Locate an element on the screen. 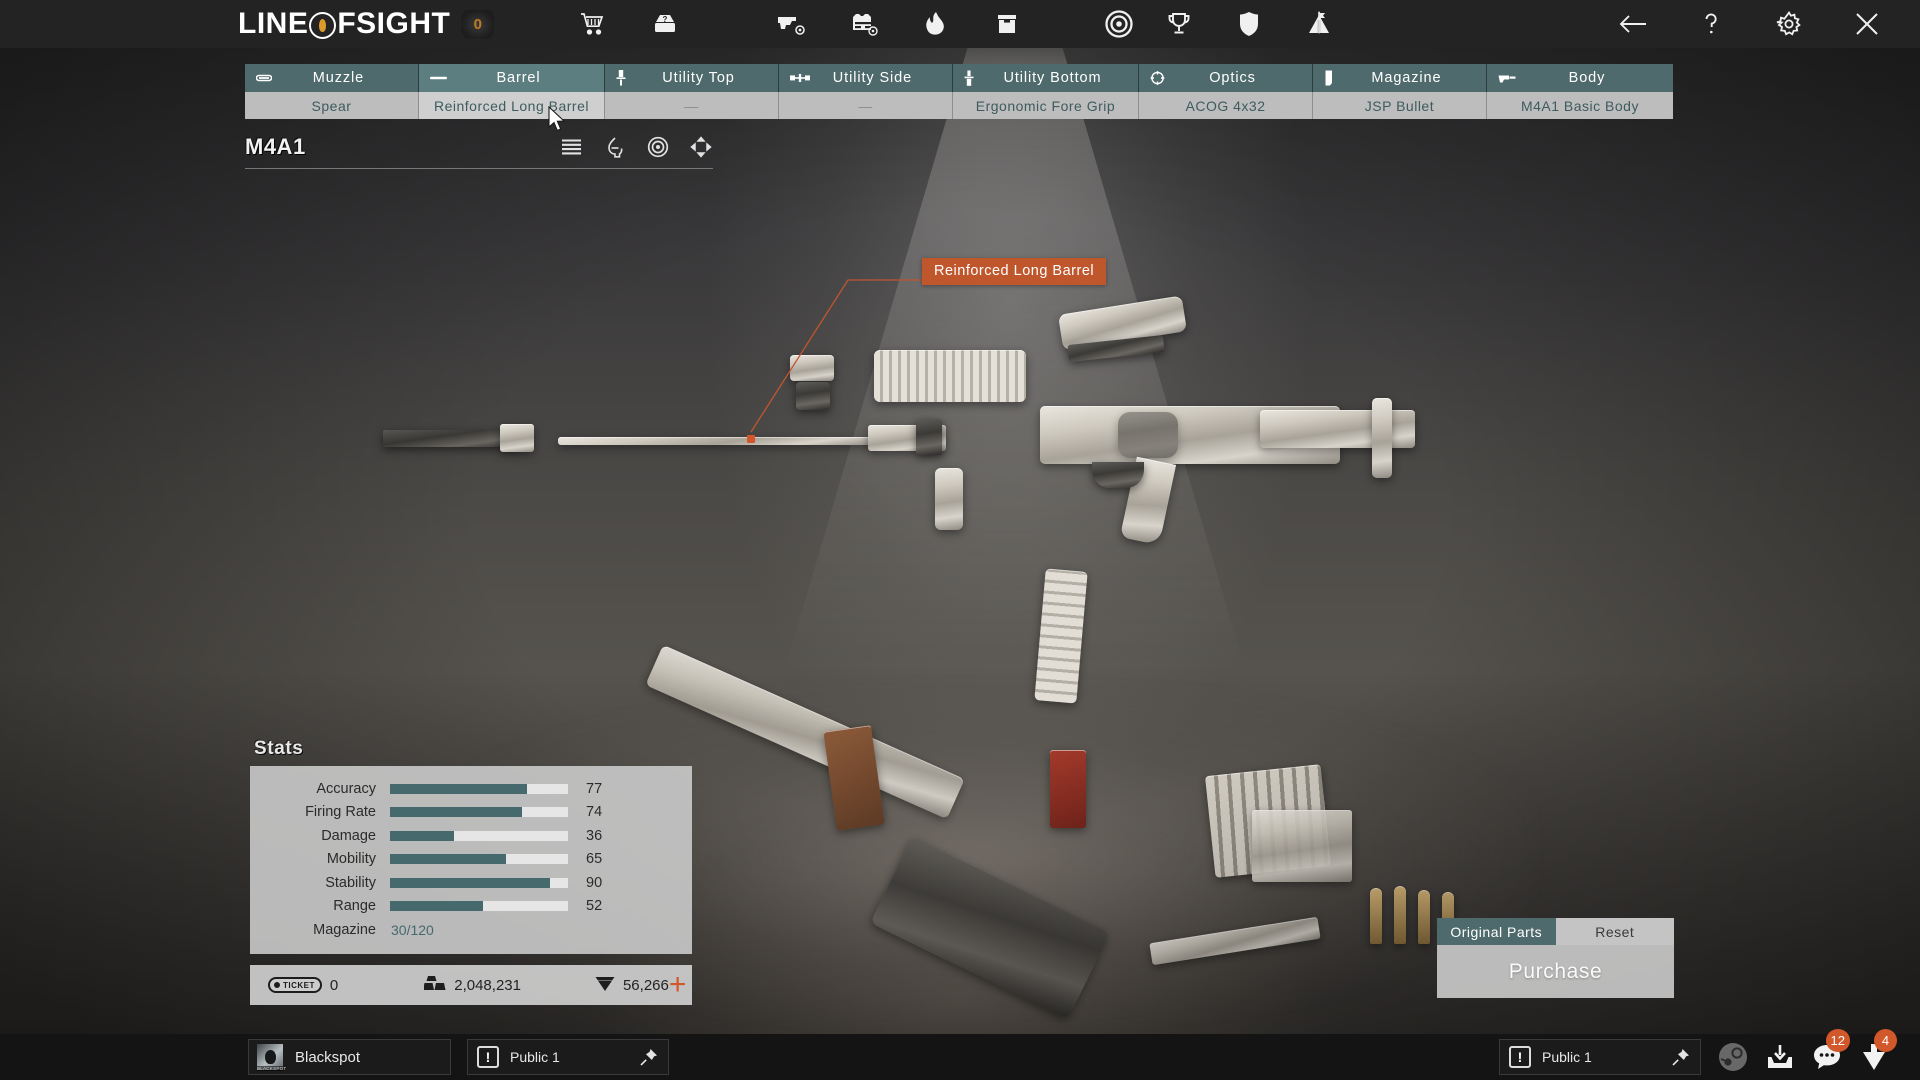 The height and width of the screenshot is (1080, 1920). slot-header-magazine: Magazine is located at coordinates (1399, 78).